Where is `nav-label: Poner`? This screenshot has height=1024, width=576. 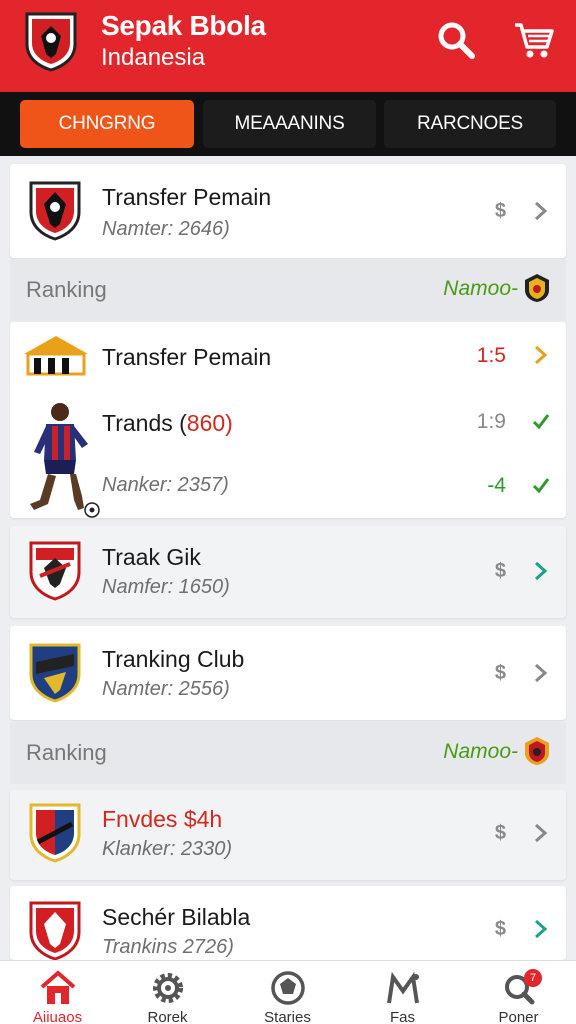
nav-label: Poner is located at coordinates (518, 1016).